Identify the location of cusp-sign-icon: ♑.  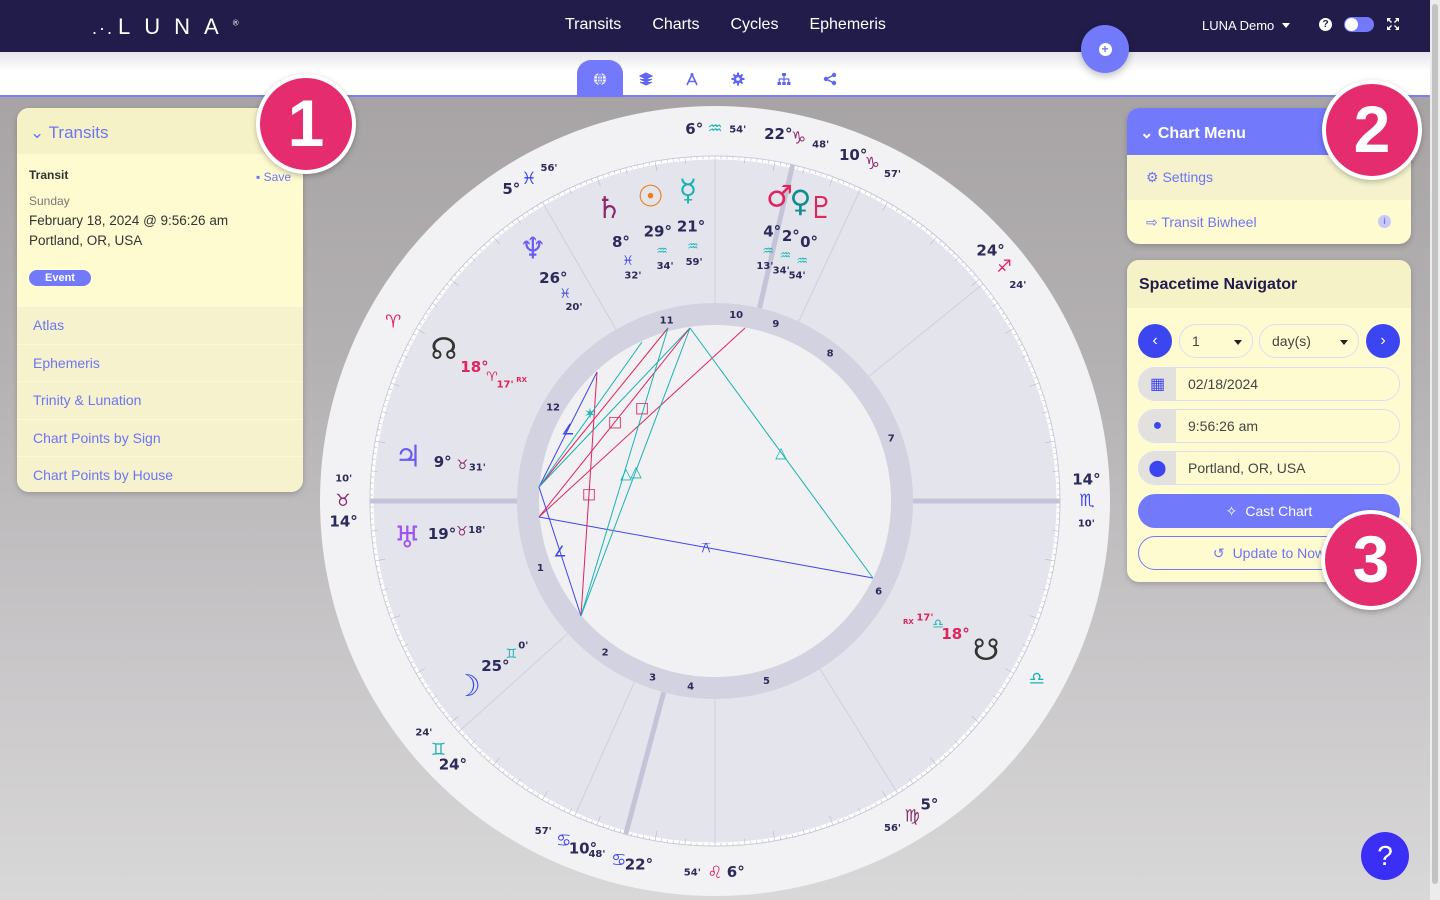
(872, 164).